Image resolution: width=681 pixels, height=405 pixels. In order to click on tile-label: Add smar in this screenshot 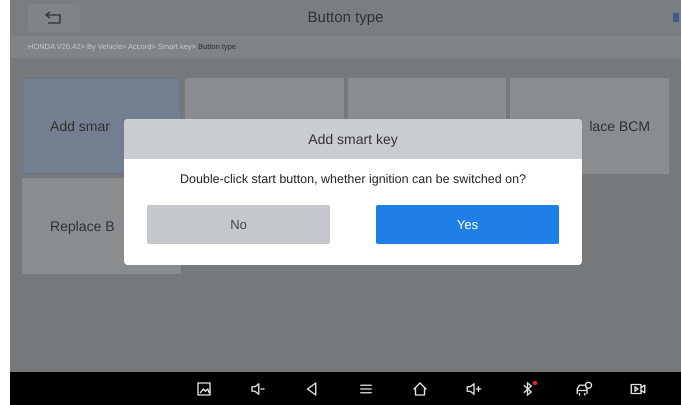, I will do `click(80, 126)`.